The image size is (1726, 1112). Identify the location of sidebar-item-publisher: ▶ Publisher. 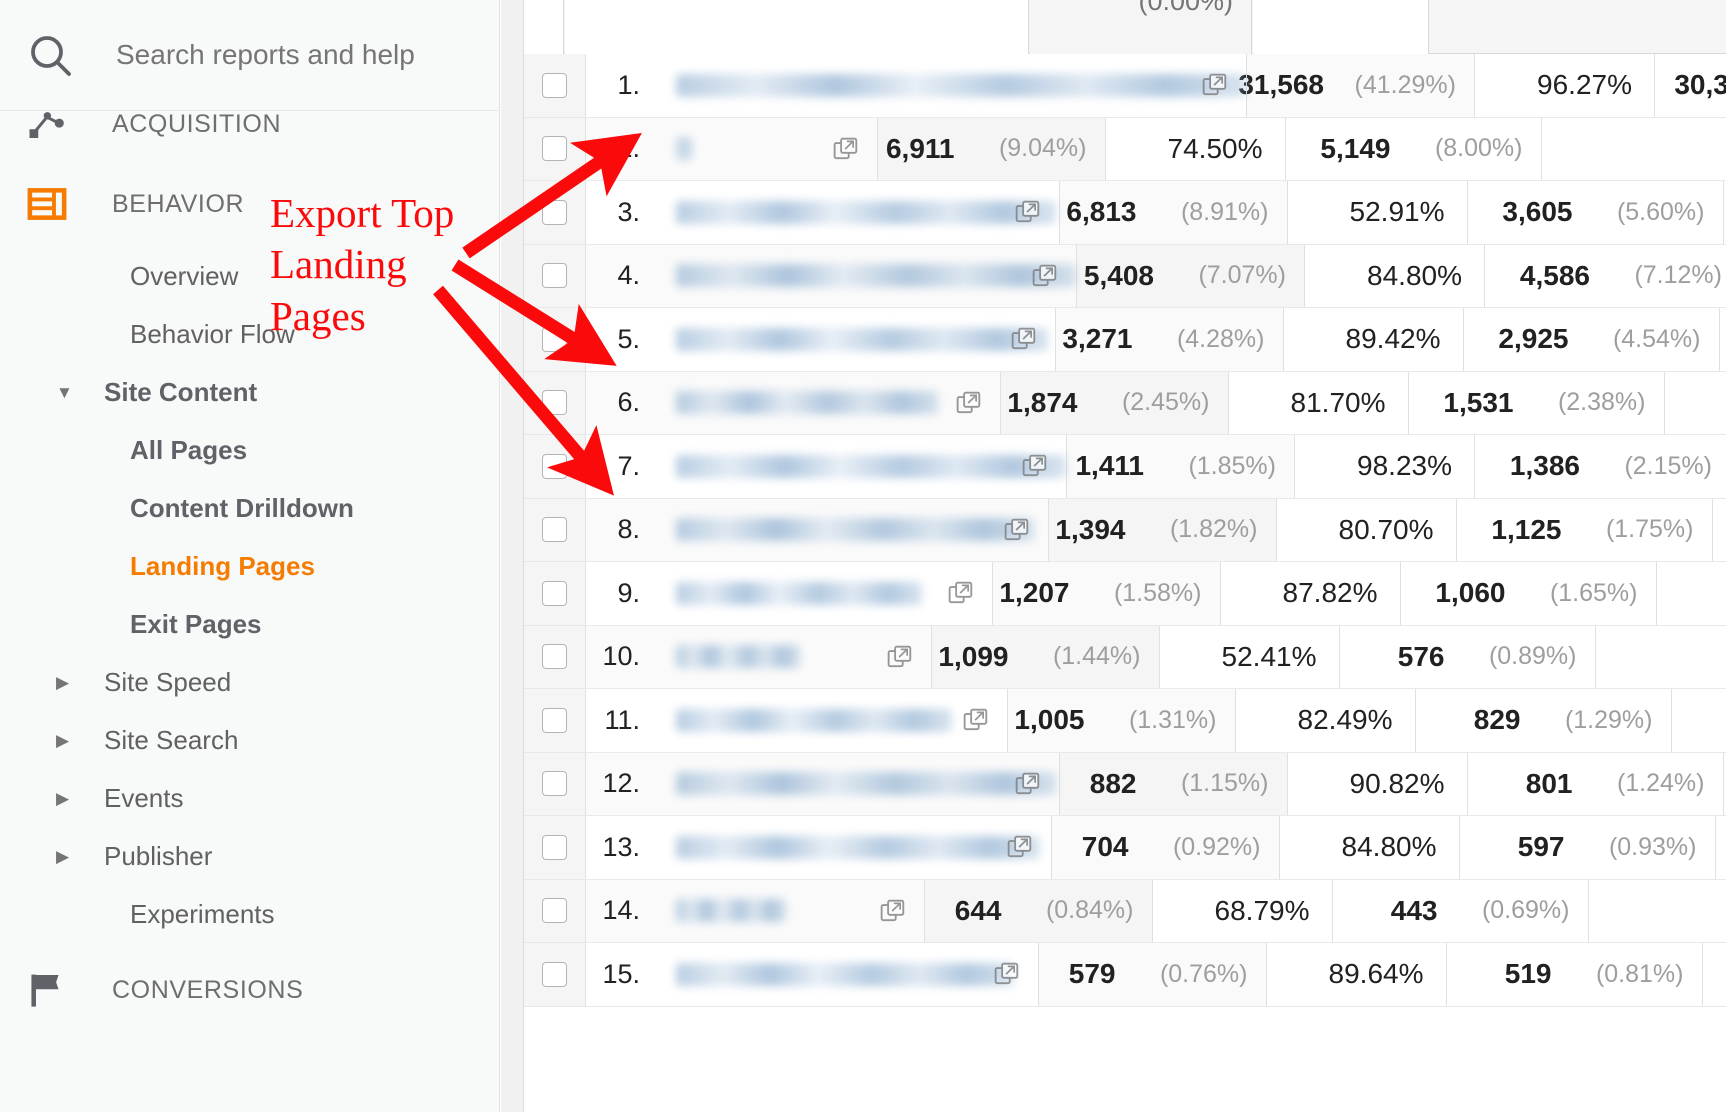
(250, 856).